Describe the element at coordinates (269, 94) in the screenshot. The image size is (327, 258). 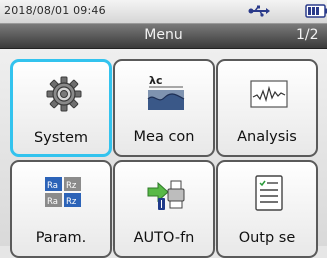
I see `waveform-icon` at that location.